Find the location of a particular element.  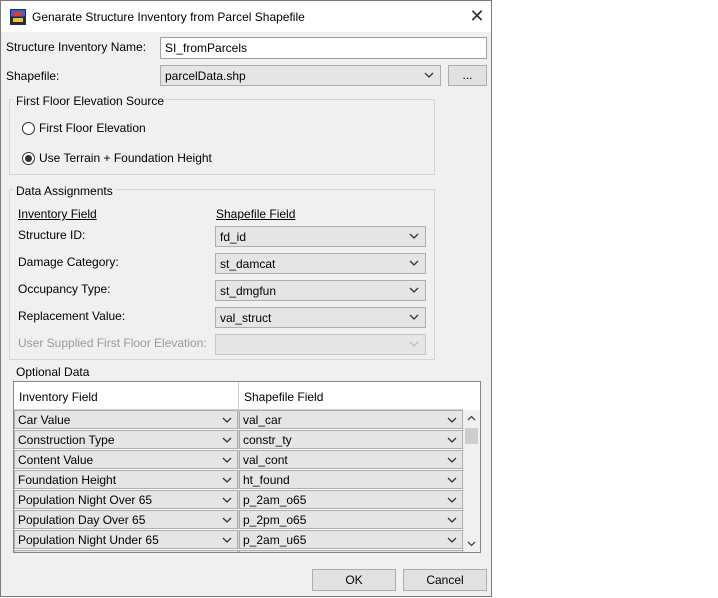

inventory-field-dropdown: Population Night Under 65 is located at coordinates (126, 539).